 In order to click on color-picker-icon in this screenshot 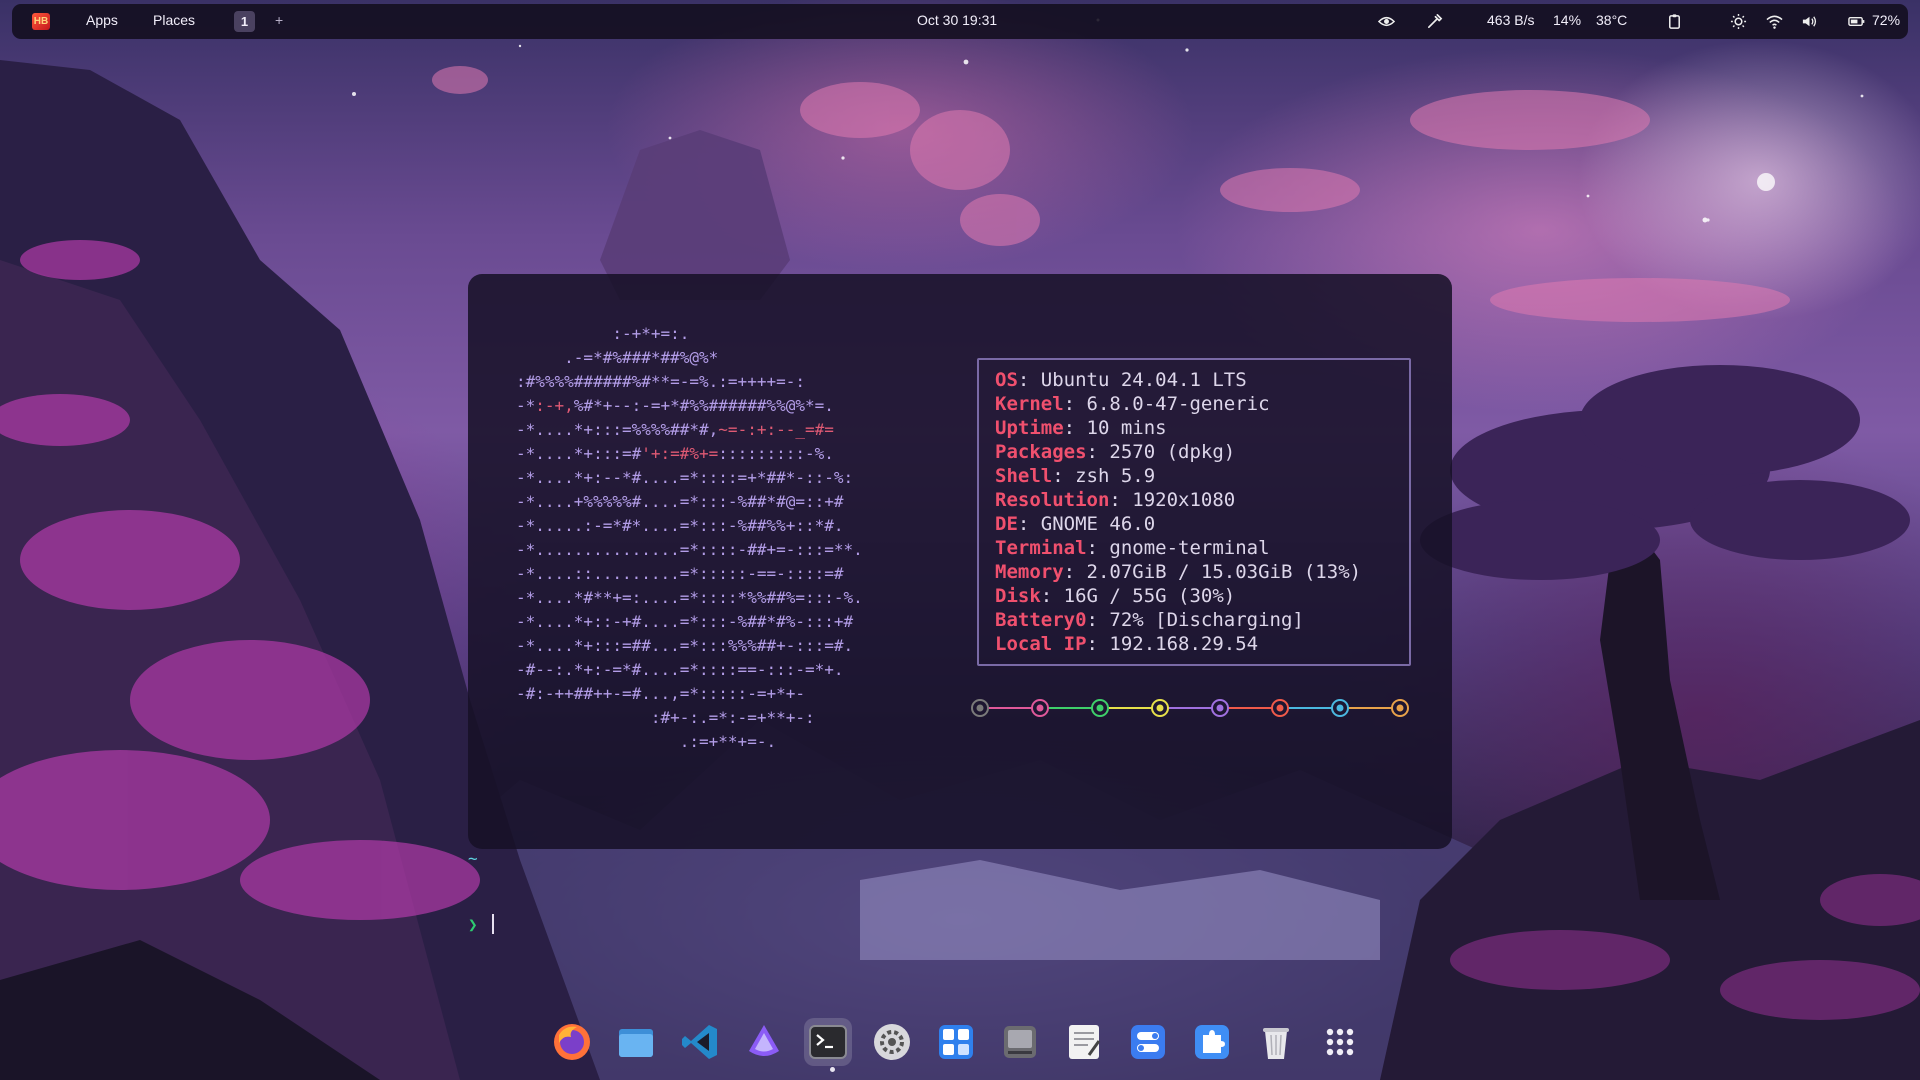, I will do `click(1434, 21)`.